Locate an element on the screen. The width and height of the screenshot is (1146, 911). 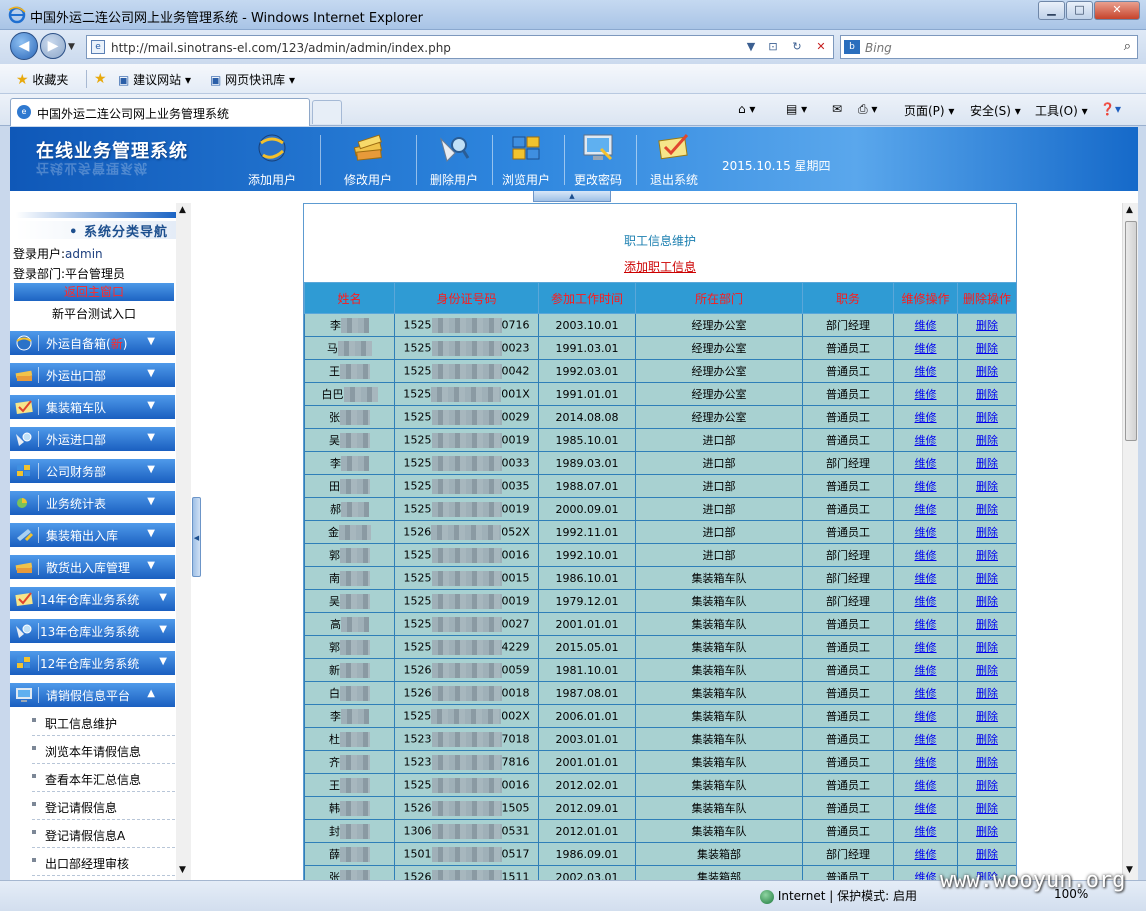
edit-user-button: 修改用户 is located at coordinates (368, 160).